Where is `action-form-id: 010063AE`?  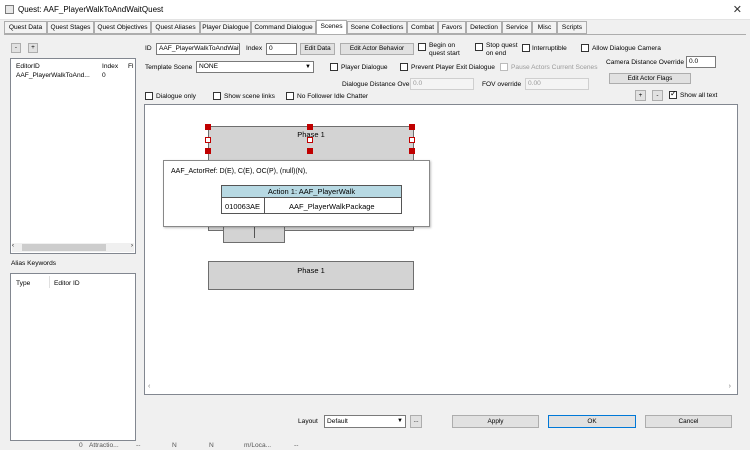 action-form-id: 010063AE is located at coordinates (243, 206).